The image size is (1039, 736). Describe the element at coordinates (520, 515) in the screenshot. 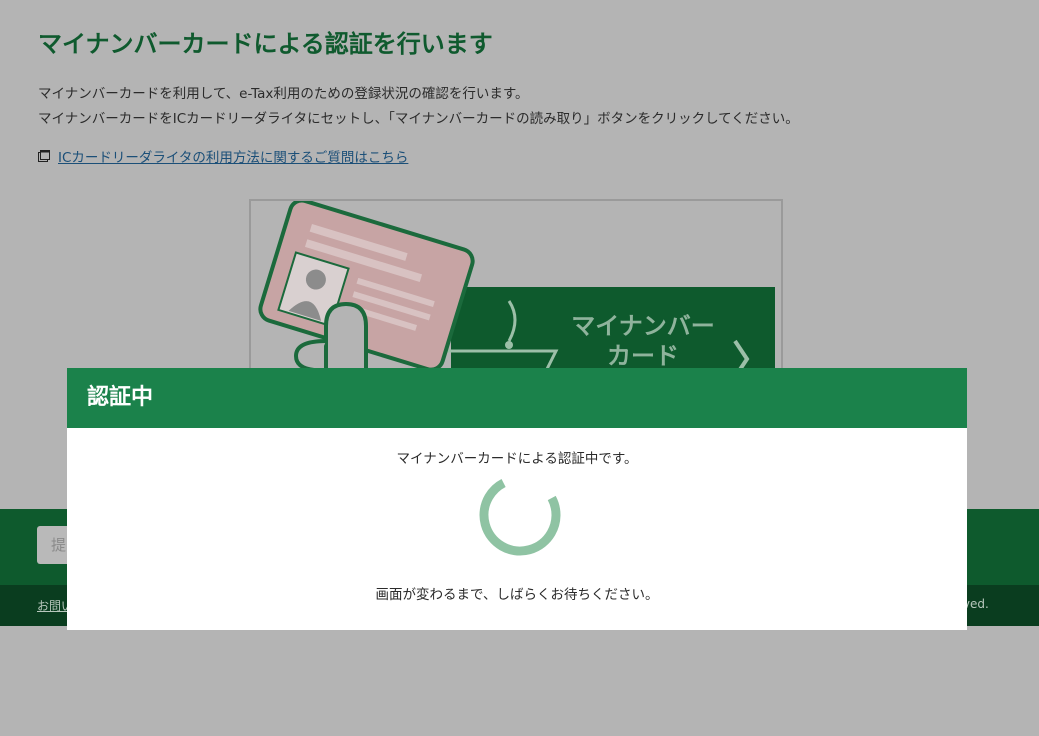

I see `loading-spinner-icon` at that location.